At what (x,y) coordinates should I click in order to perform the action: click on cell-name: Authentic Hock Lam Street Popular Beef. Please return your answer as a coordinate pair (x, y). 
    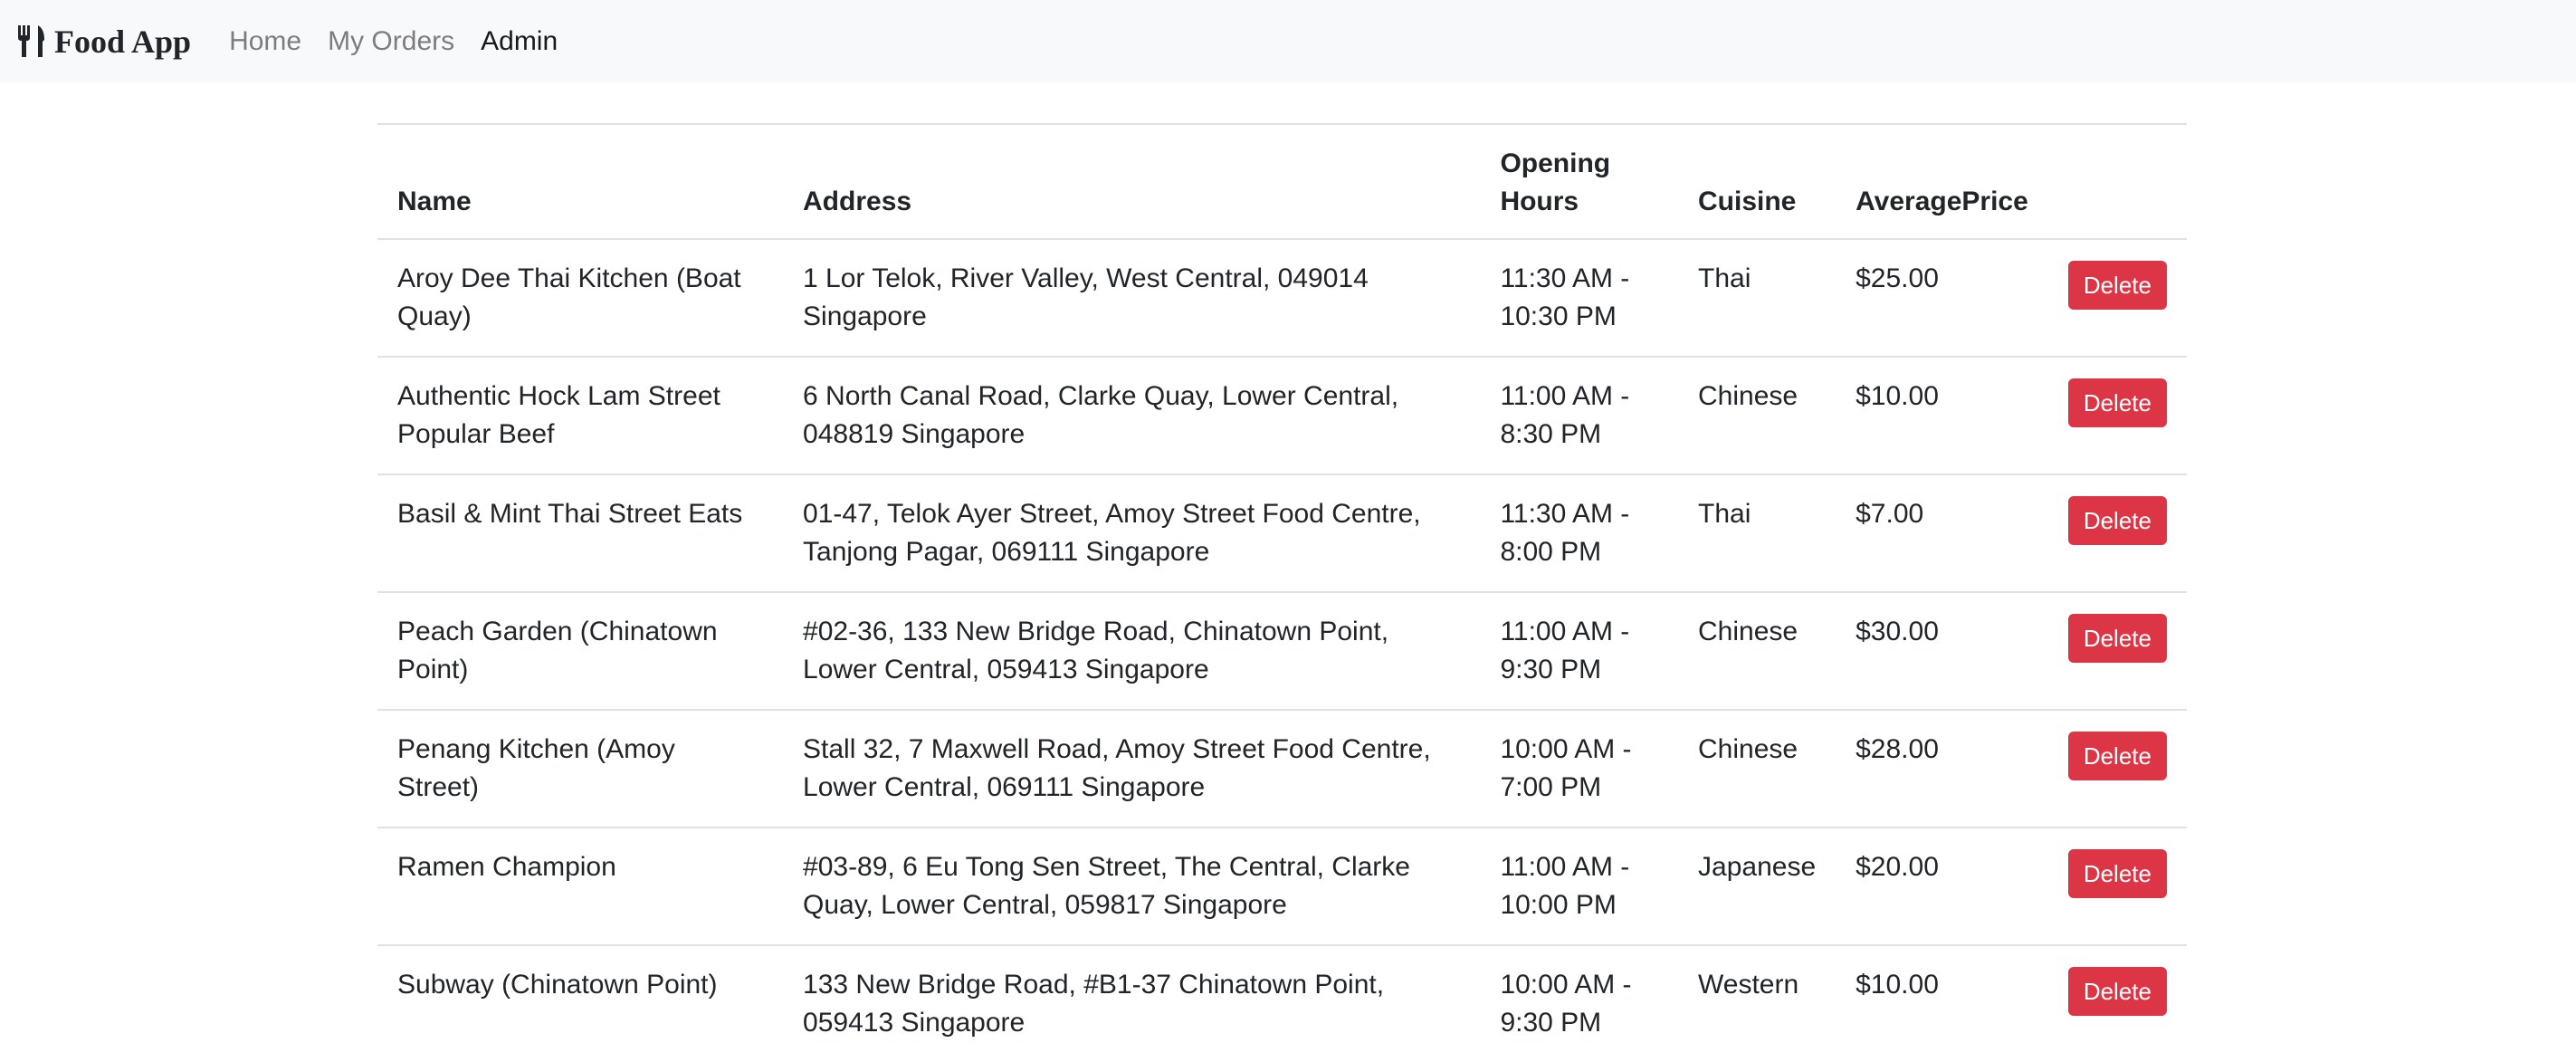
    Looking at the image, I should click on (580, 415).